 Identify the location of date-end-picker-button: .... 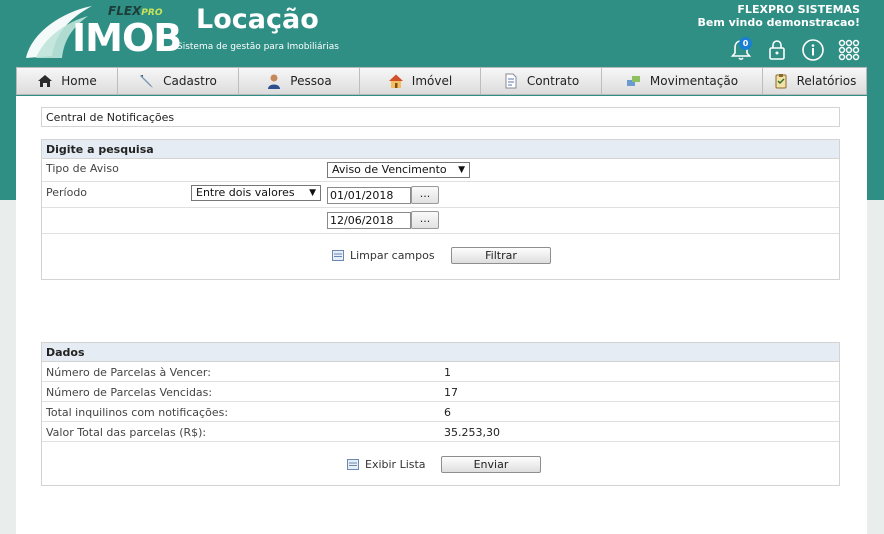
(425, 220).